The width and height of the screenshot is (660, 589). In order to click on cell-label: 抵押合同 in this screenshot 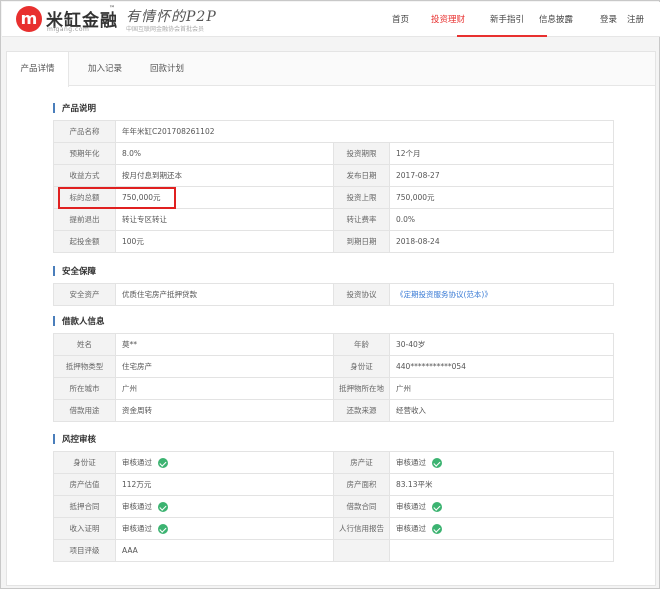, I will do `click(84, 506)`.